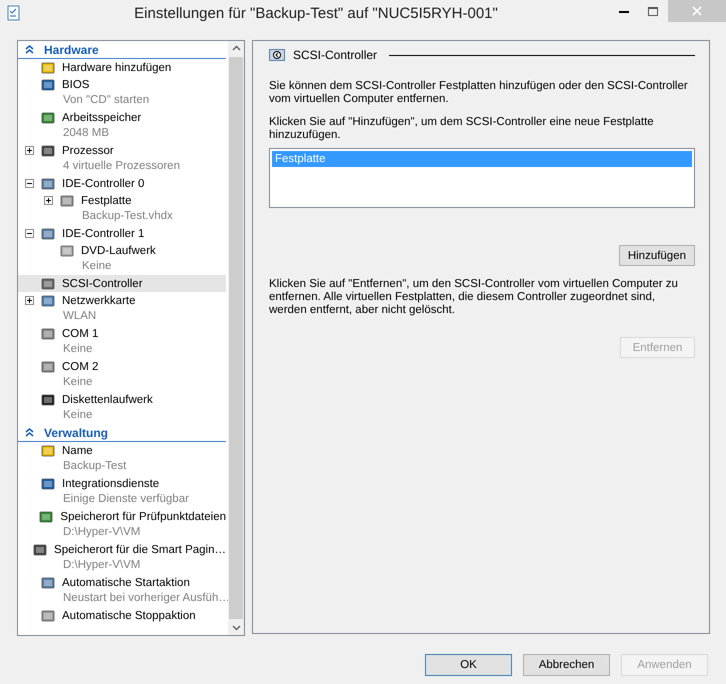 Image resolution: width=726 pixels, height=684 pixels. Describe the element at coordinates (121, 166) in the screenshot. I see `item-detail: 4 virtuelle Prozessoren` at that location.